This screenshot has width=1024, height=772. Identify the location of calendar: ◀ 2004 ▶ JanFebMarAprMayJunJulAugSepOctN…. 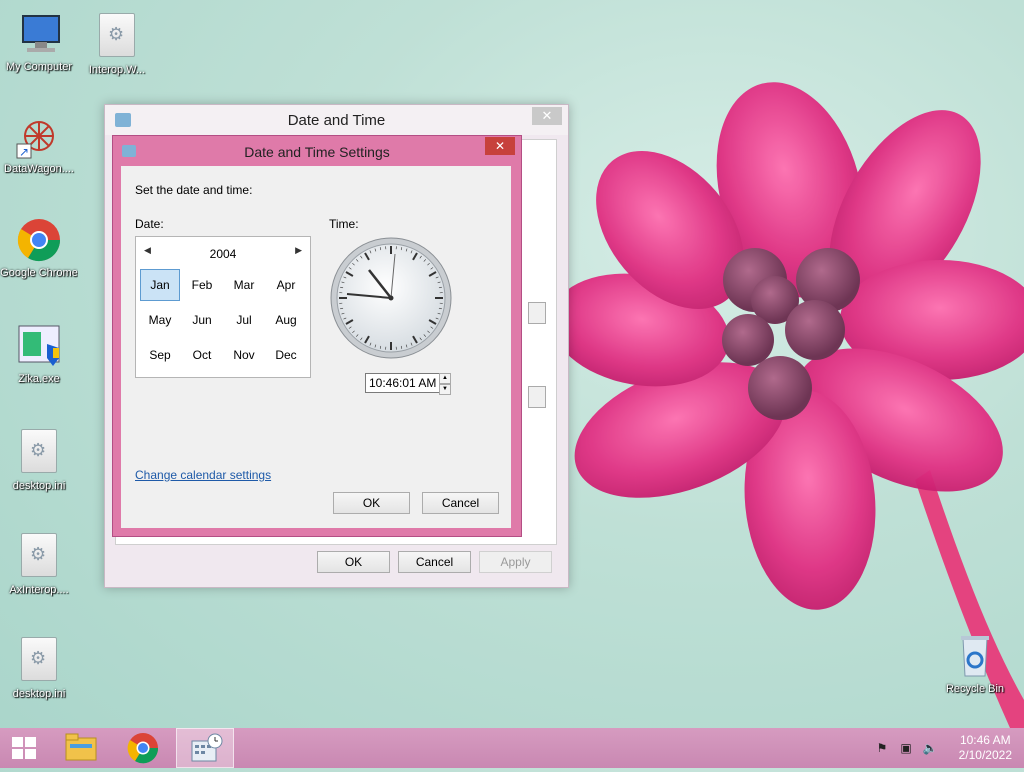
(223, 307).